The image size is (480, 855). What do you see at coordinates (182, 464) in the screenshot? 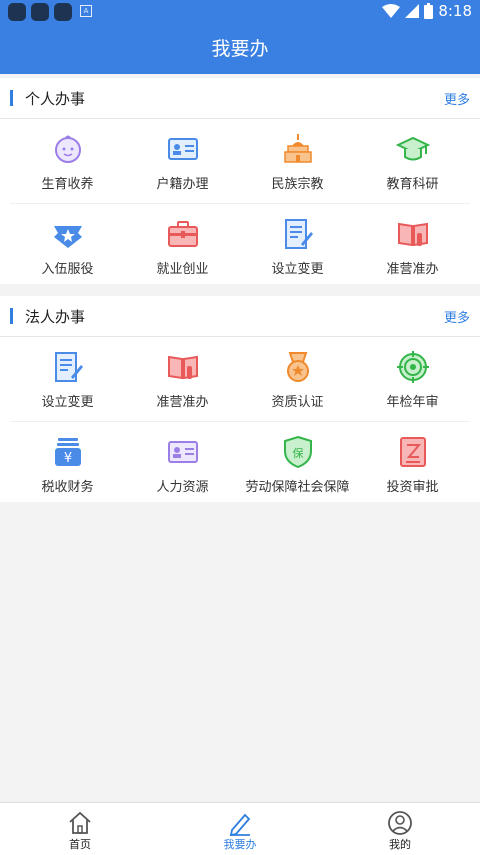
I see `service-item: 人力资源` at bounding box center [182, 464].